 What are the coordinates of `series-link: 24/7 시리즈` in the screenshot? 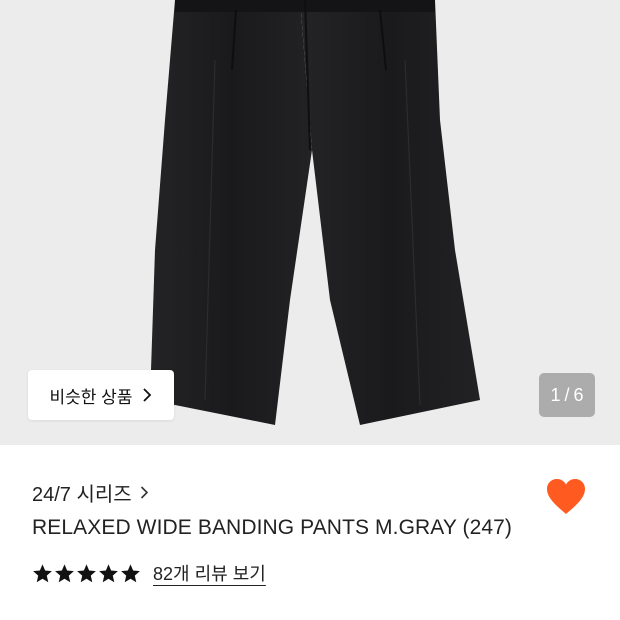 It's located at (90, 493).